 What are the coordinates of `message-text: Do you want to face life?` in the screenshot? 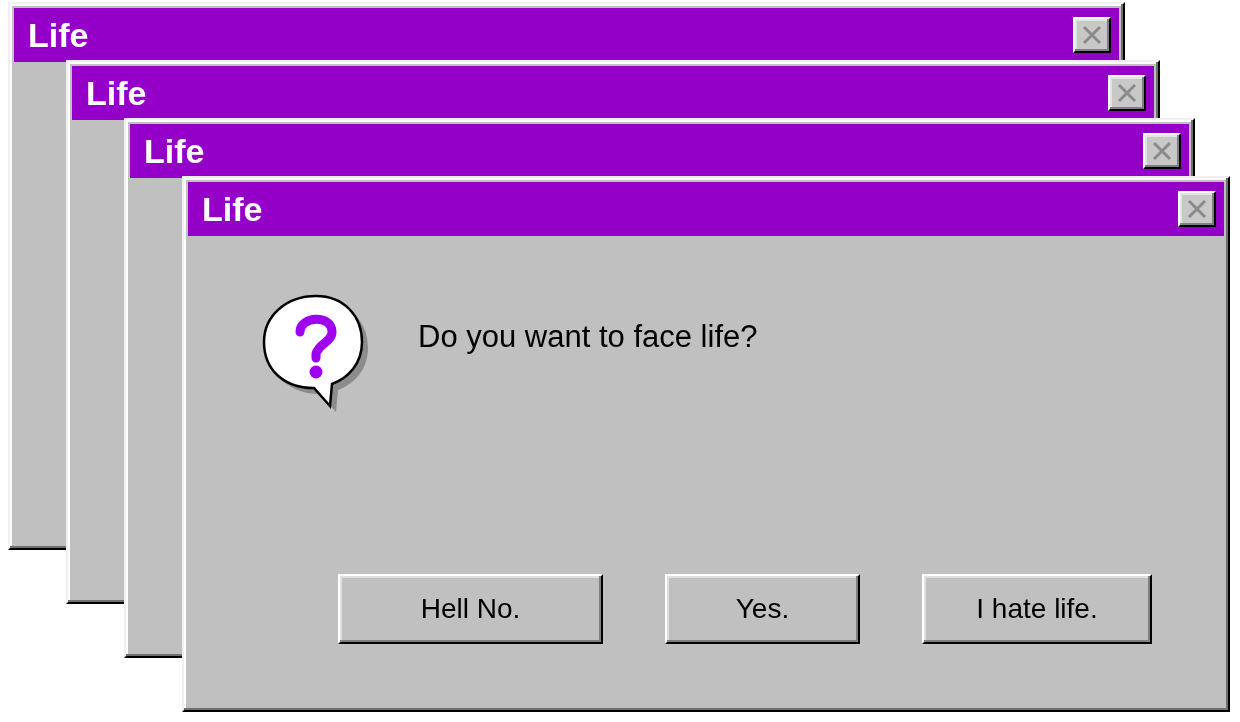 It's located at (588, 337).